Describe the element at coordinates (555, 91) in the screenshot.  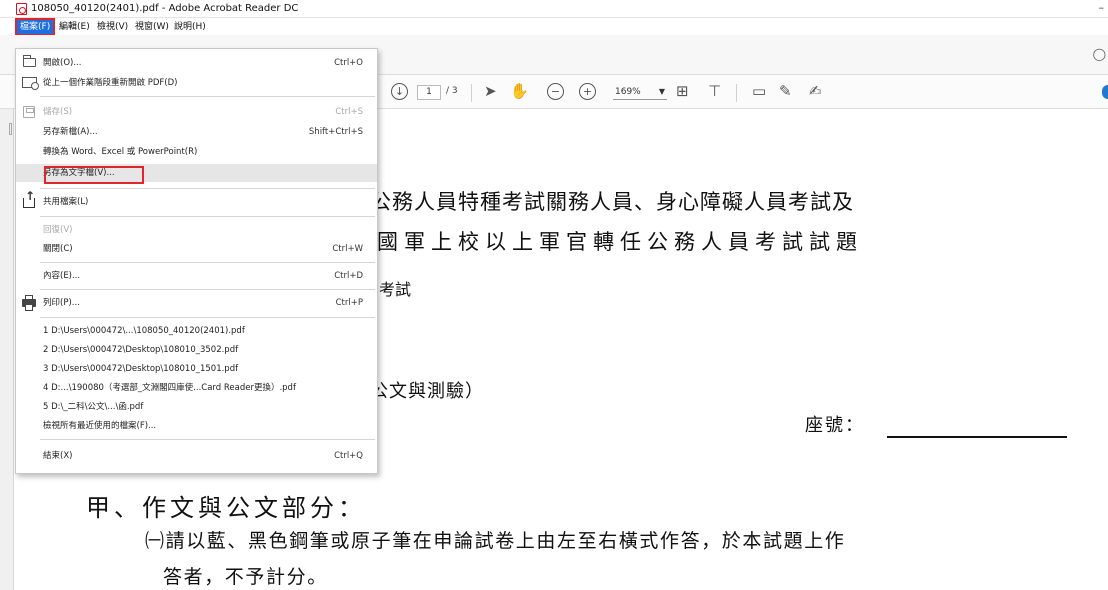
I see `zoom-out-icon: −` at that location.